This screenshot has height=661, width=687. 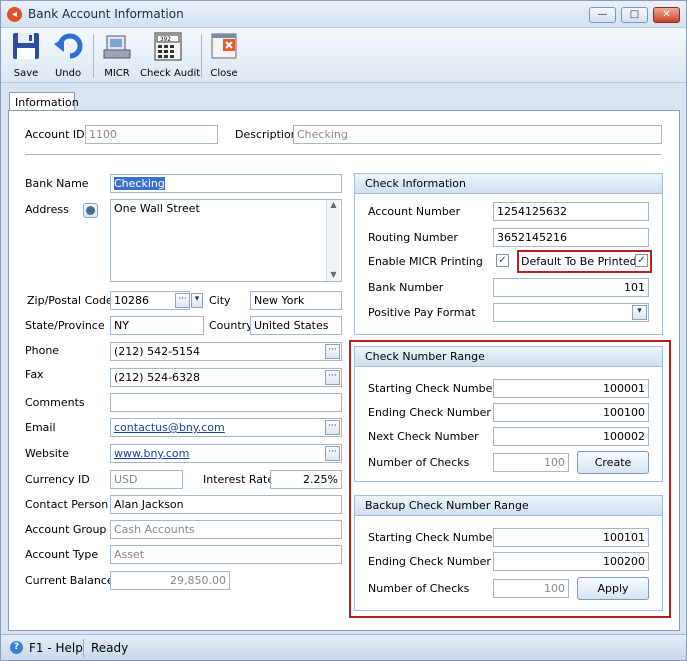 I want to click on help-icon: ?, so click(x=16, y=647).